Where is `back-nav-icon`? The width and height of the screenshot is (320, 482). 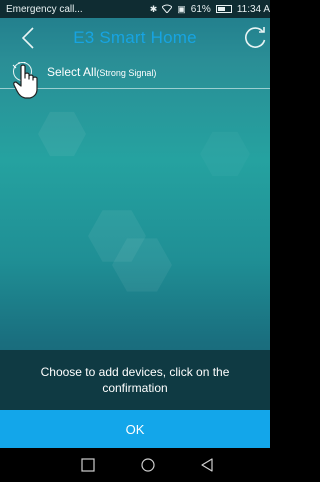
back-nav-icon is located at coordinates (207, 465).